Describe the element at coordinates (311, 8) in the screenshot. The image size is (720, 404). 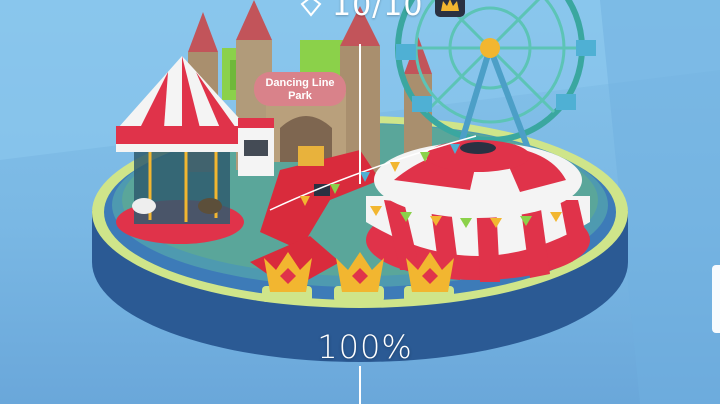
I see `diamond-icon` at that location.